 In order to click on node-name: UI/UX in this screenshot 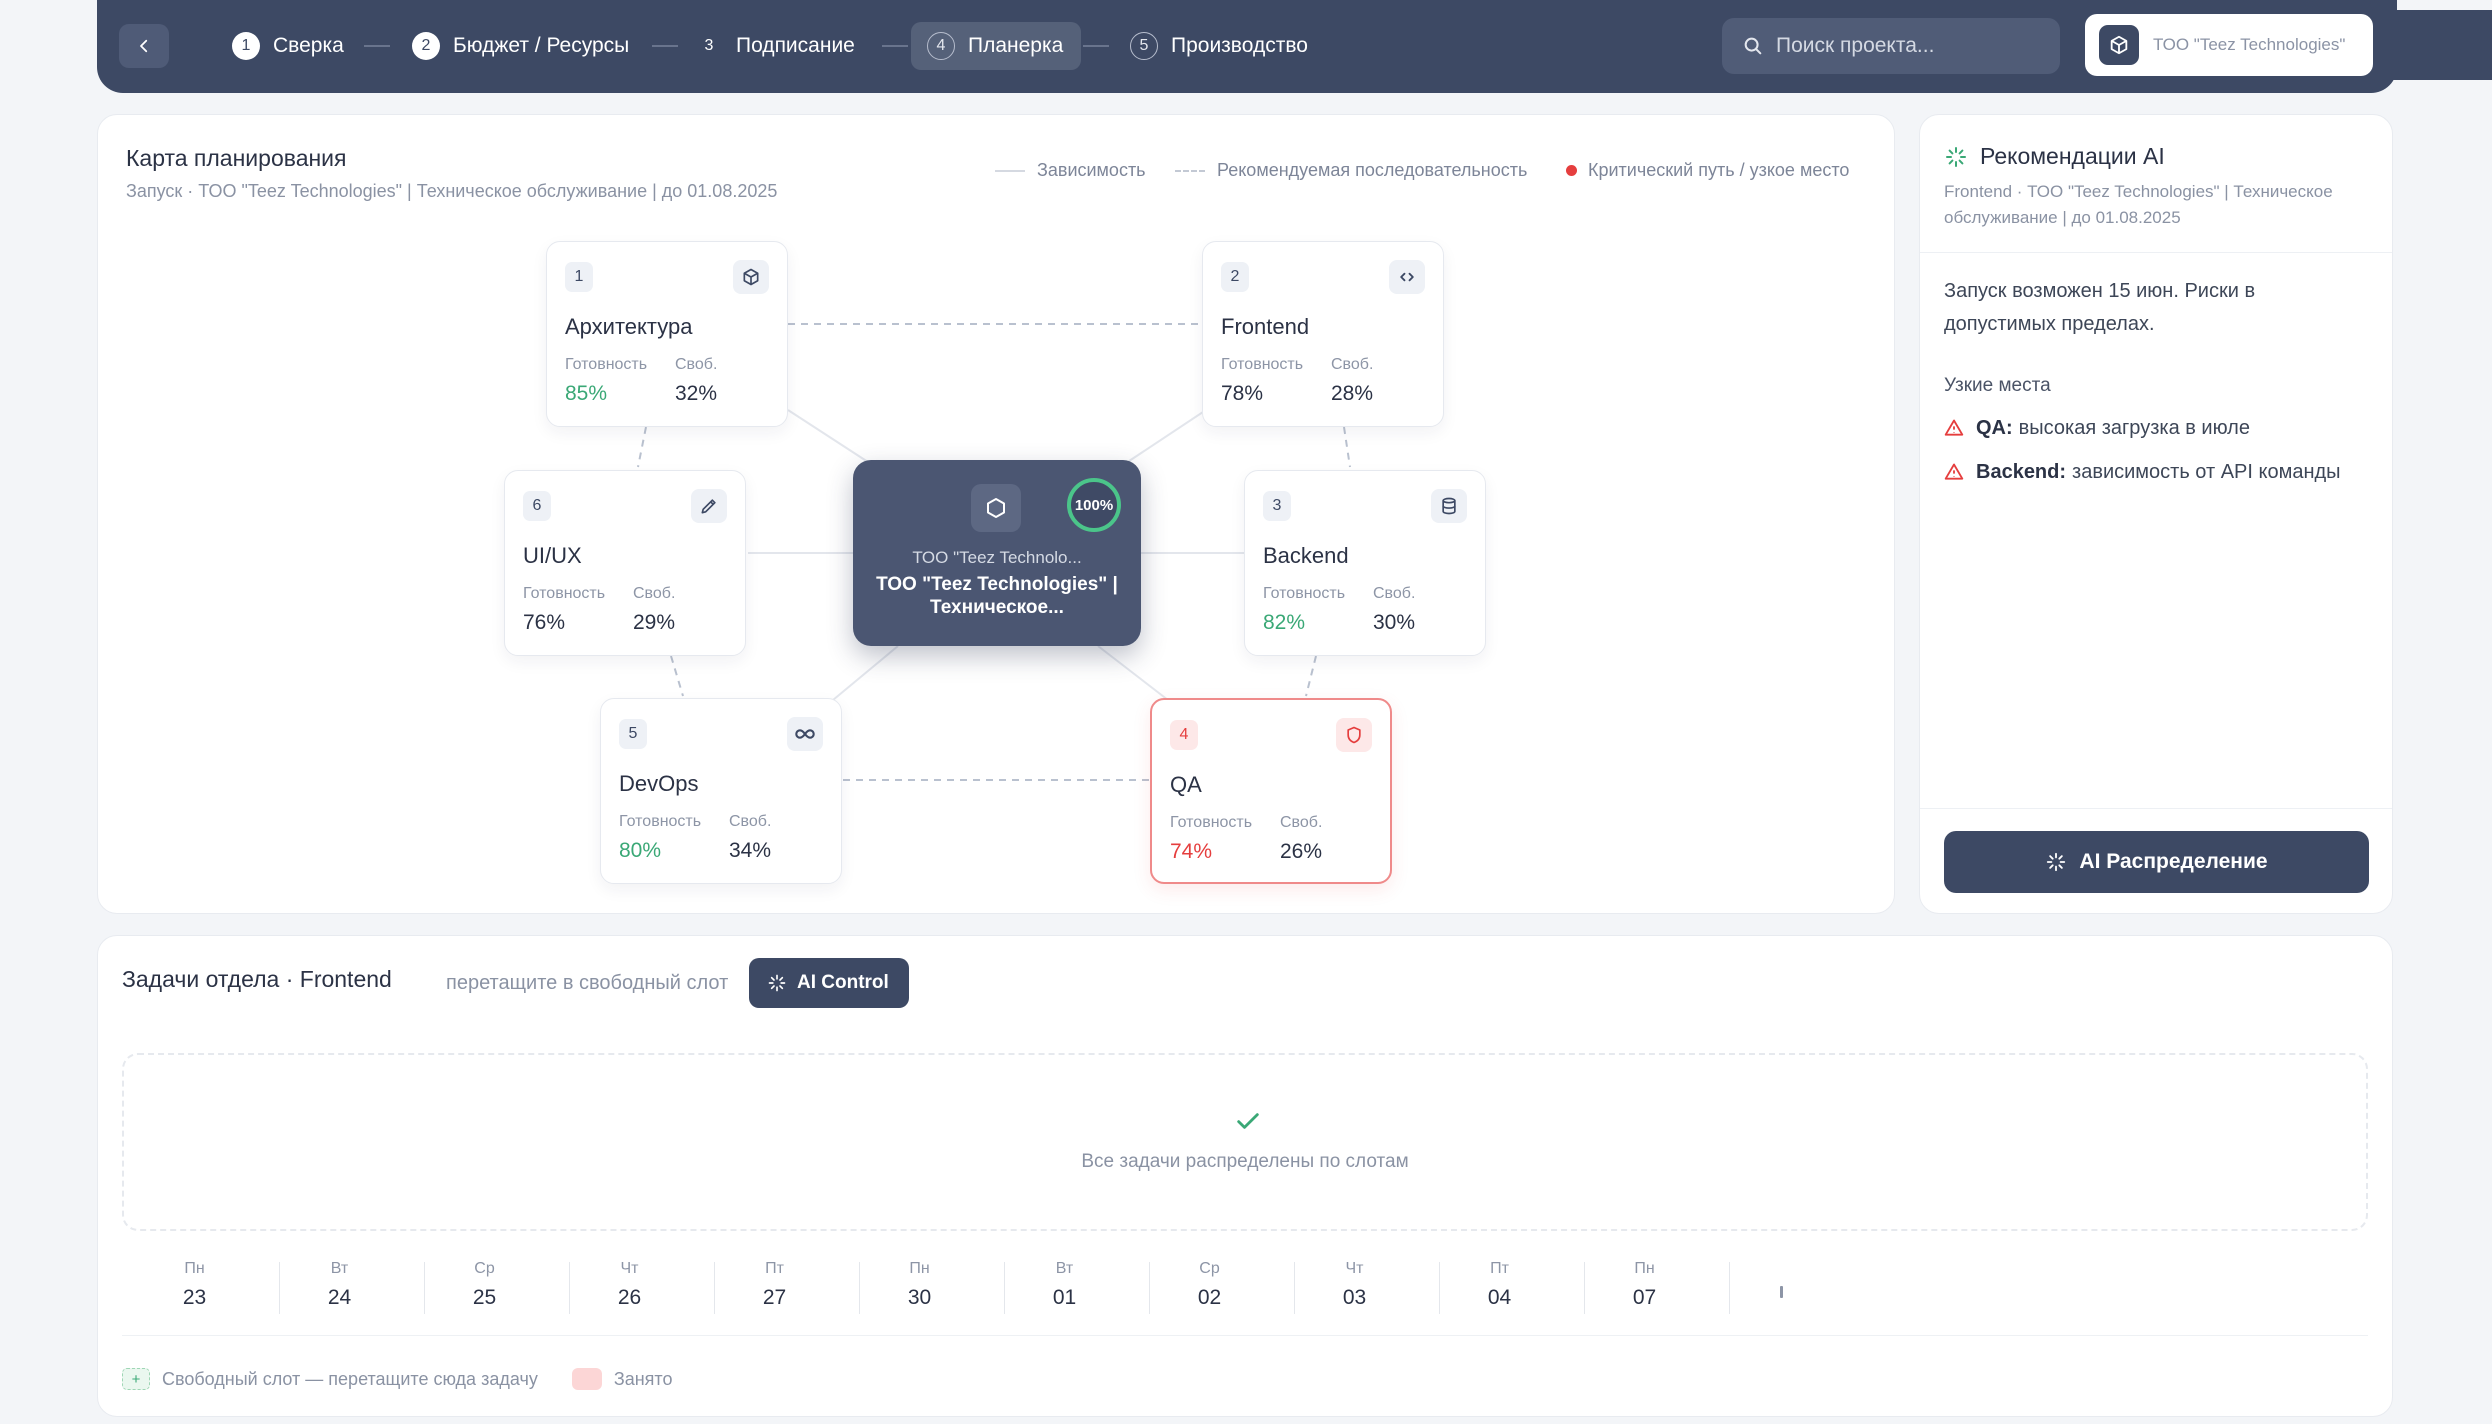, I will do `click(552, 555)`.